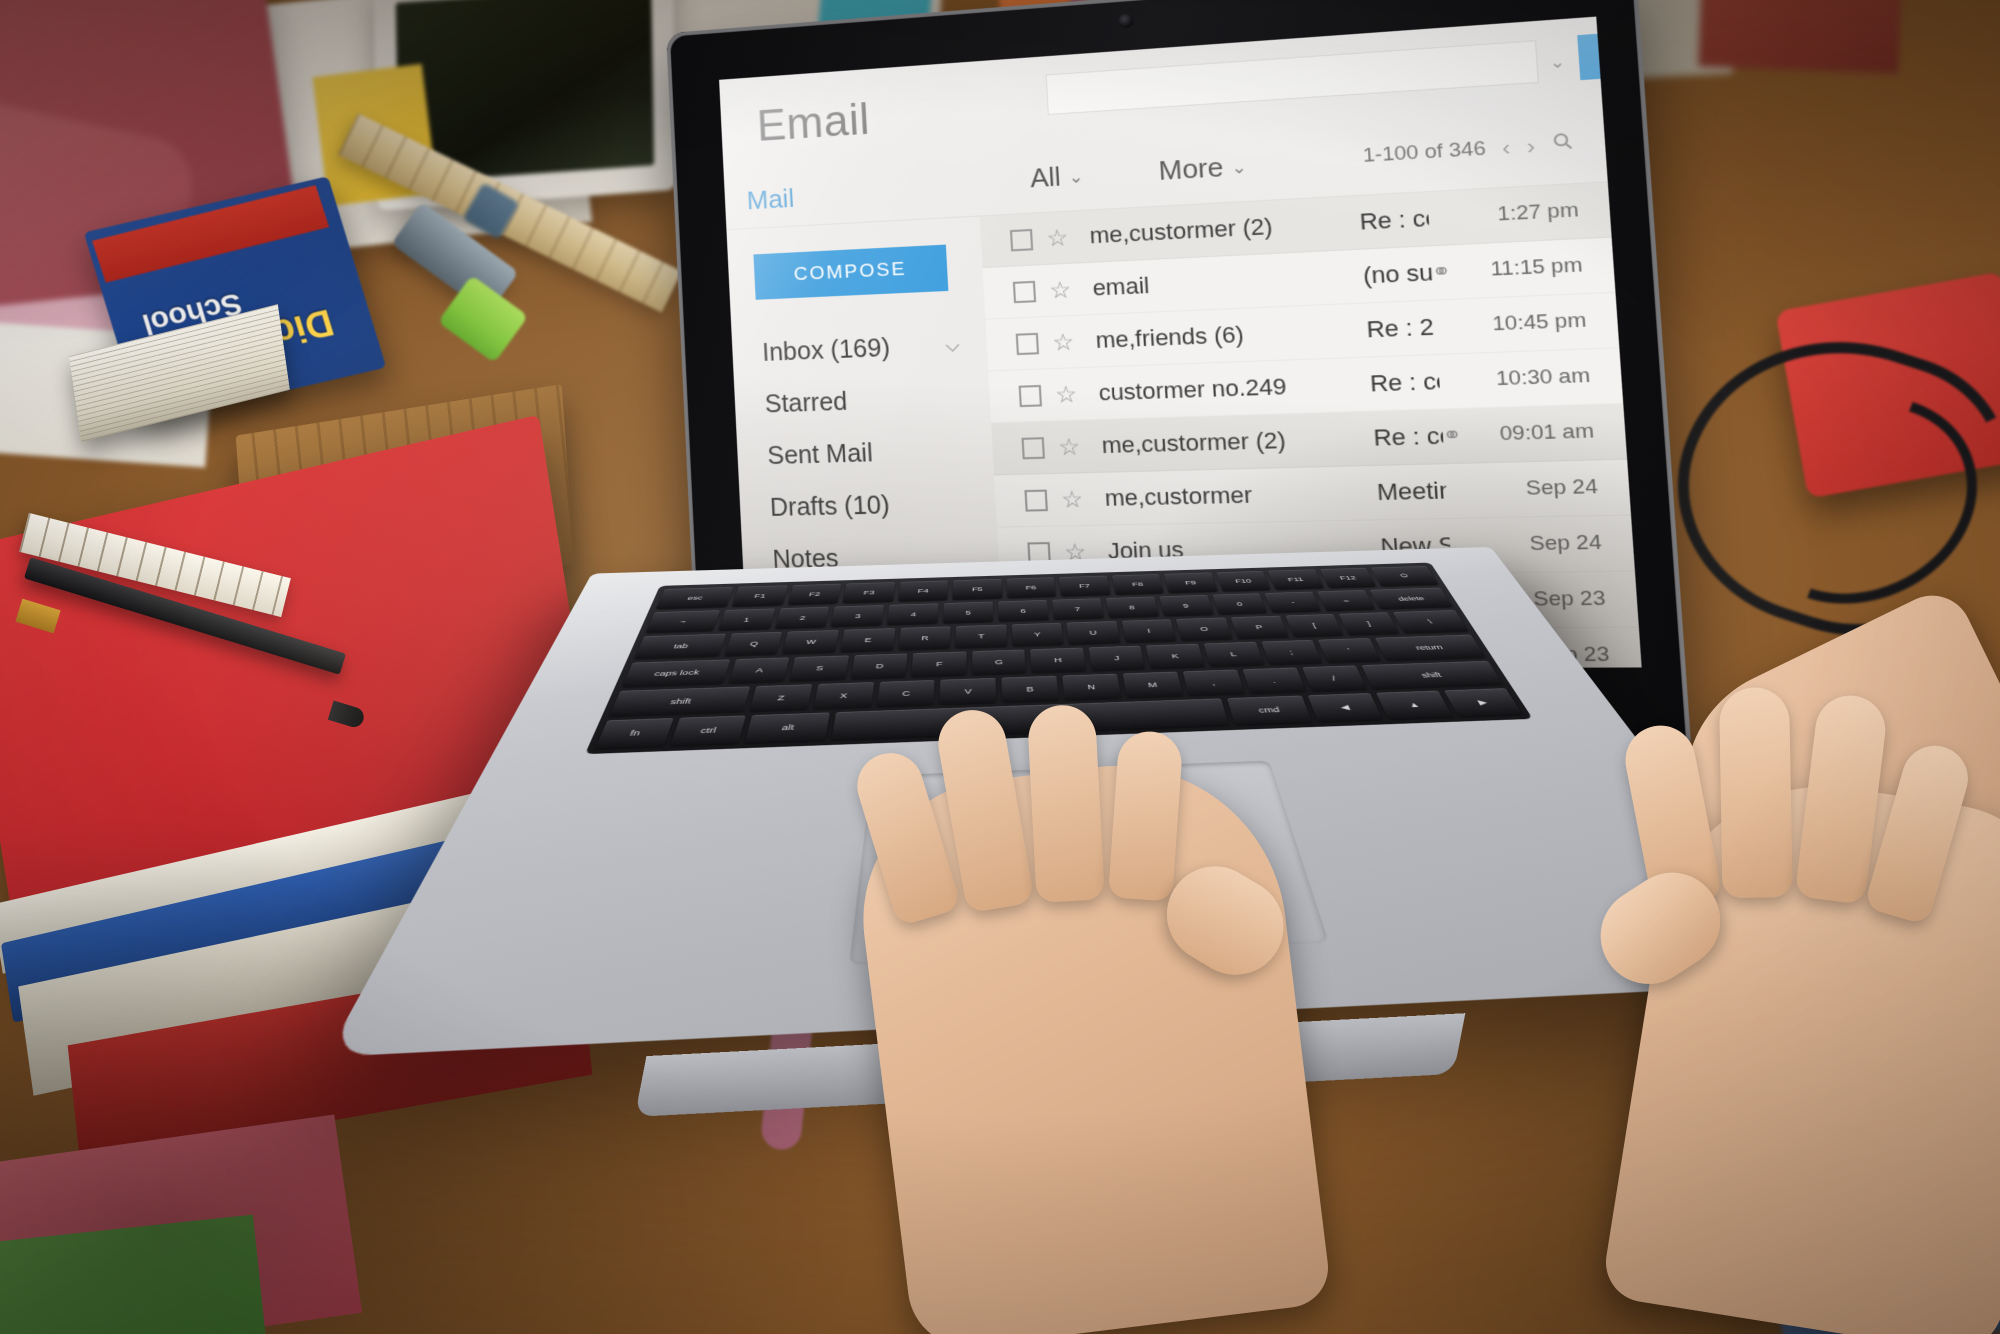  What do you see at coordinates (1233, 654) in the screenshot?
I see `key: L` at bounding box center [1233, 654].